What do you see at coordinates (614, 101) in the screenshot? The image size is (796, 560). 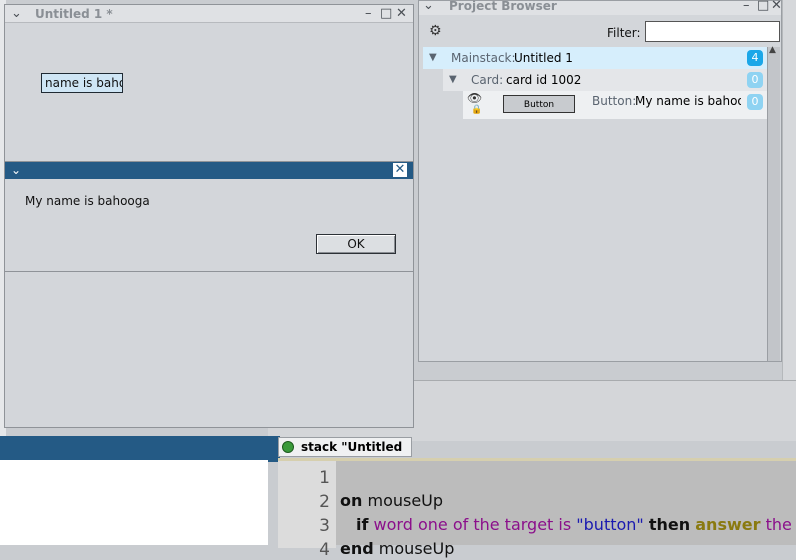 I see `row-kind-label: Button:` at bounding box center [614, 101].